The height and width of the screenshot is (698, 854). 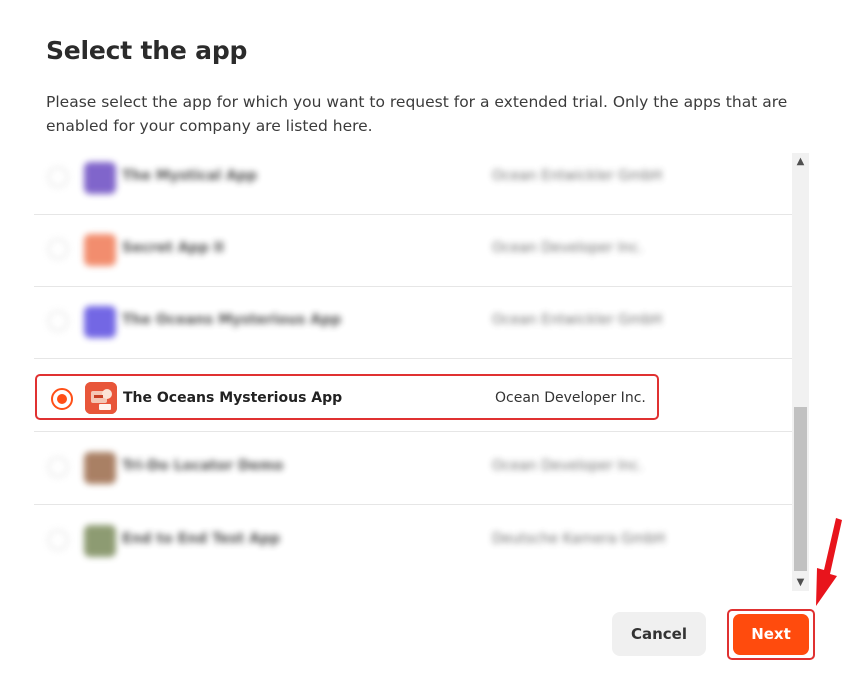 I want to click on app-company: Deutsche Kamera GmbH, so click(x=579, y=539).